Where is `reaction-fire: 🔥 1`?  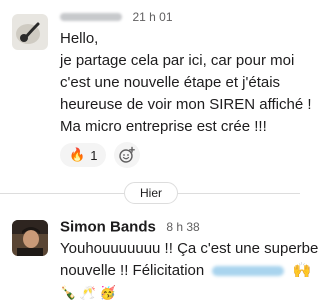 reaction-fire: 🔥 1 is located at coordinates (83, 155).